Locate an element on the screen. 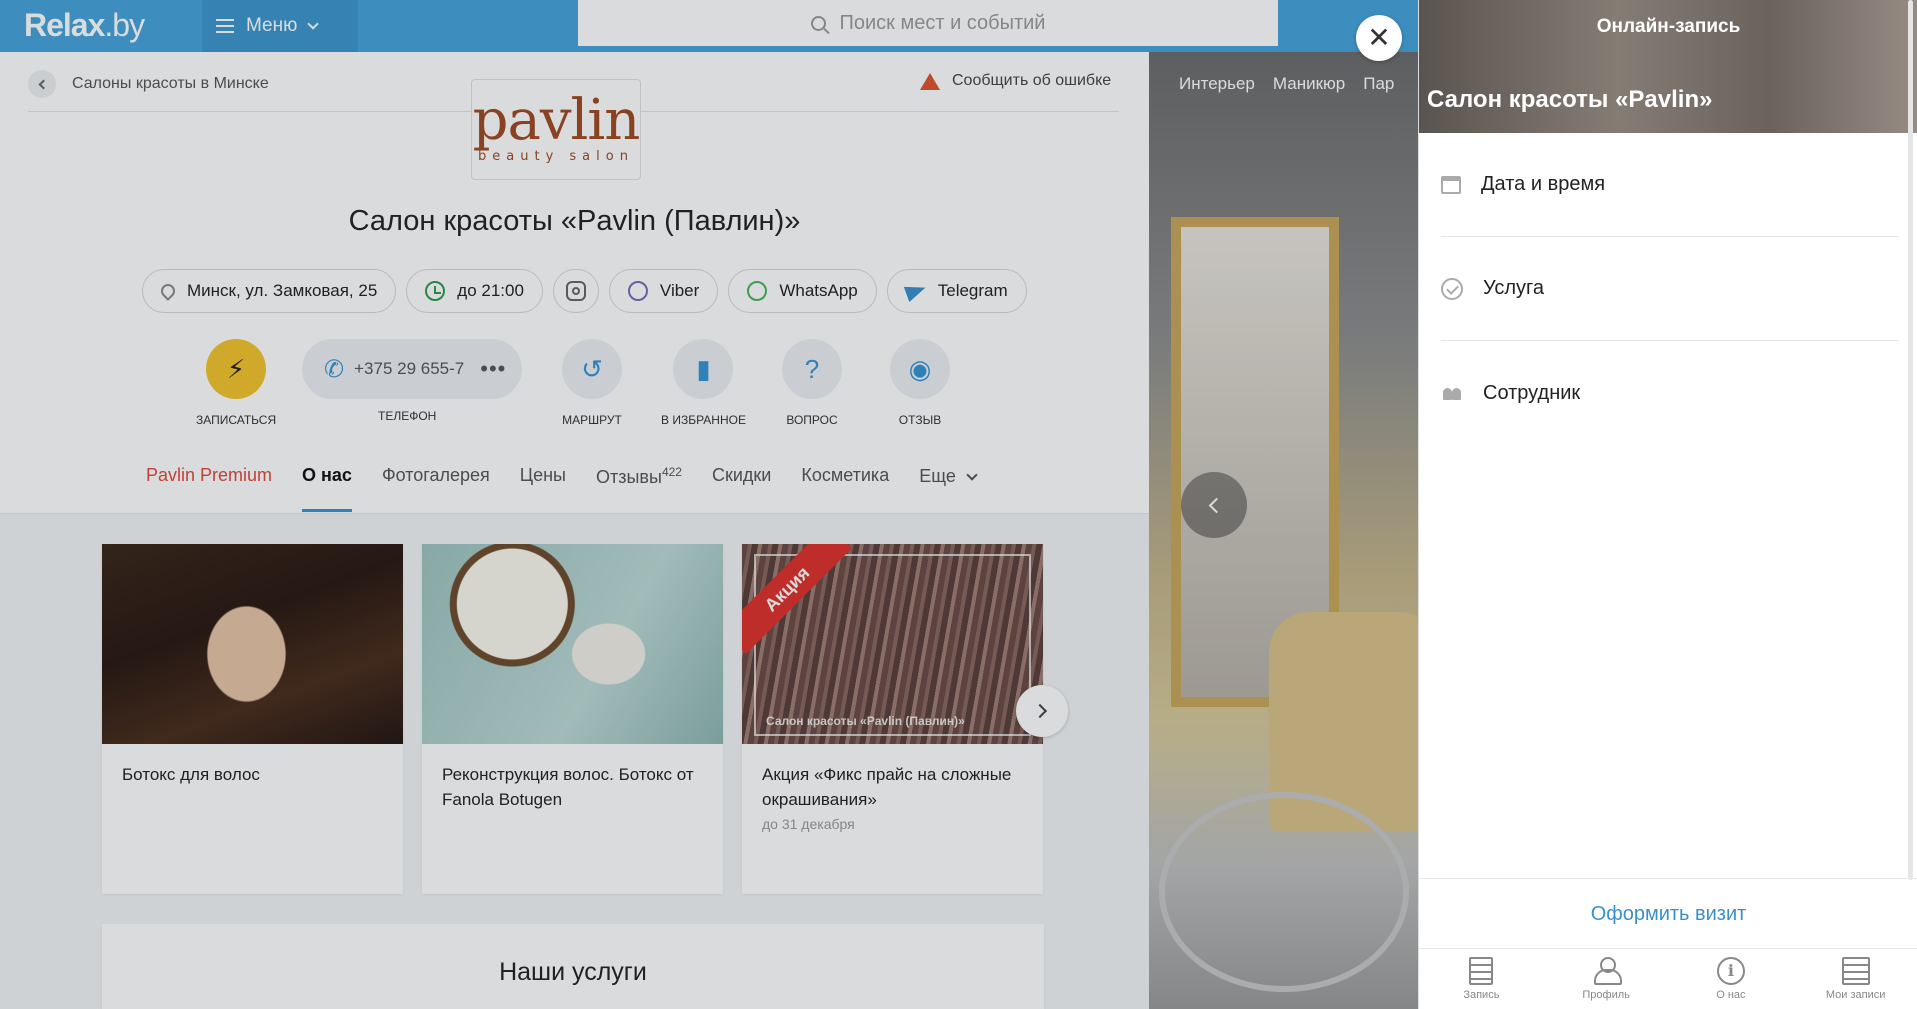 Image resolution: width=1917 pixels, height=1009 pixels. close-button: ✕ is located at coordinates (1379, 38).